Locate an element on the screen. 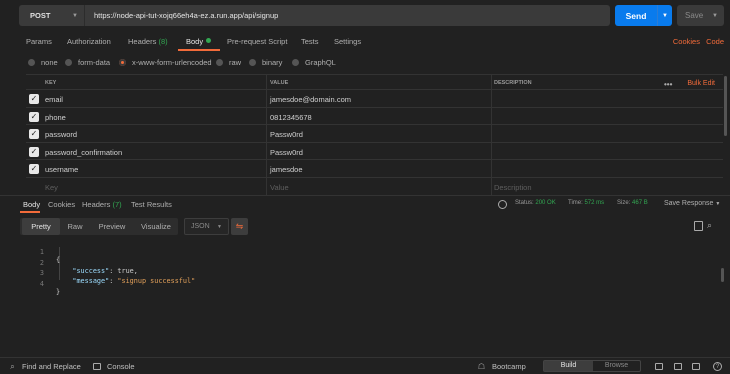 The image size is (730, 374). tab-response-body: Body is located at coordinates (31, 204).